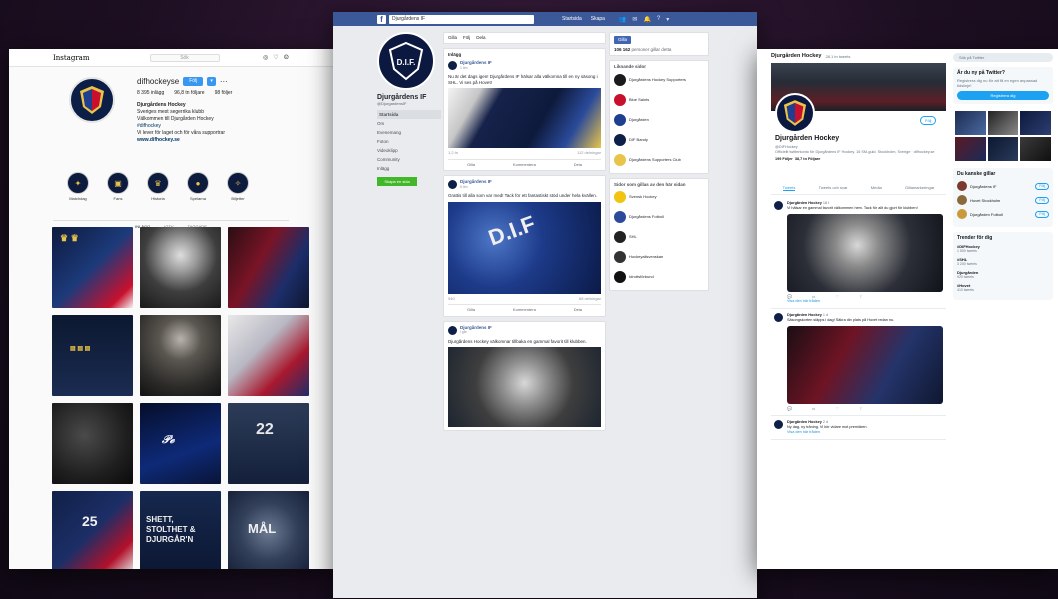 This screenshot has width=1058, height=599. Describe the element at coordinates (634, 19) in the screenshot. I see `messenger-icon: ✉` at that location.